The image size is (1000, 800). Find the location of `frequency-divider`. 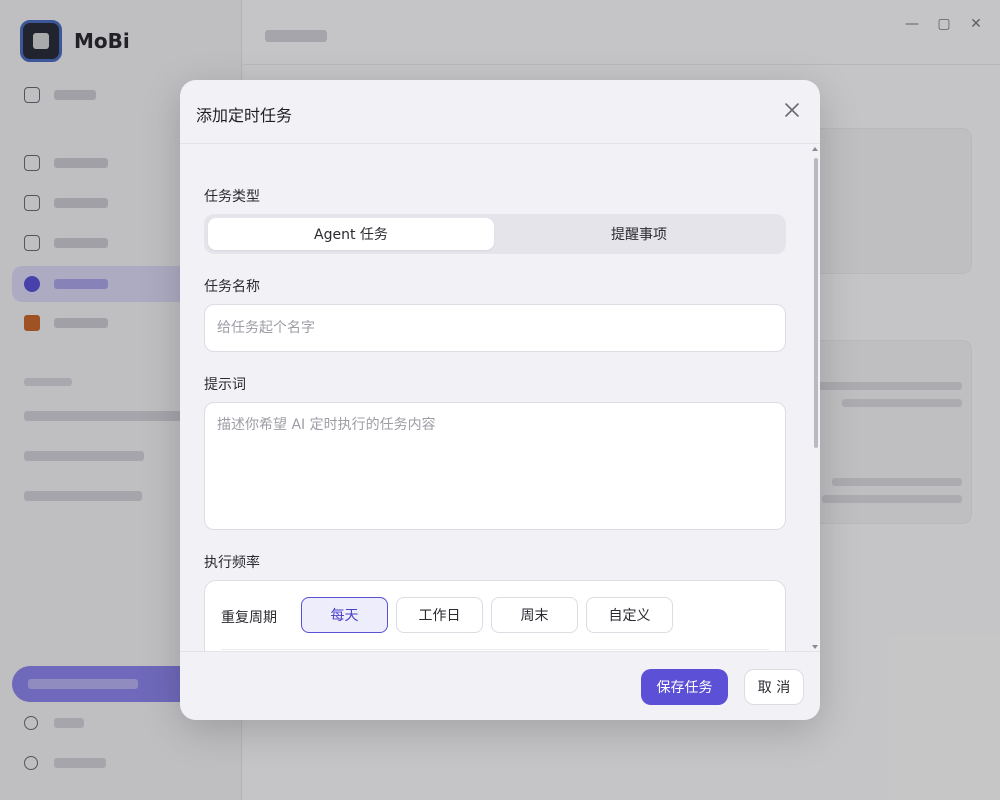

frequency-divider is located at coordinates (495, 649).